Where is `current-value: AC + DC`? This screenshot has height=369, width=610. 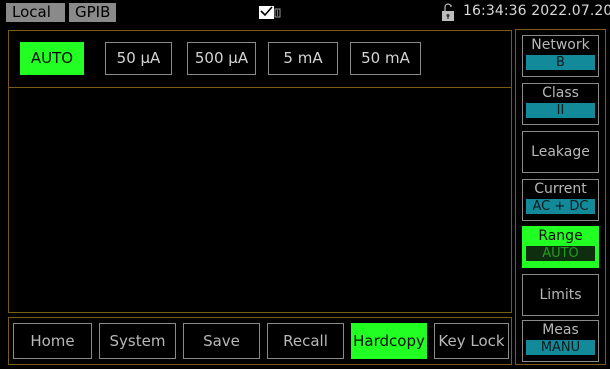
current-value: AC + DC is located at coordinates (560, 206).